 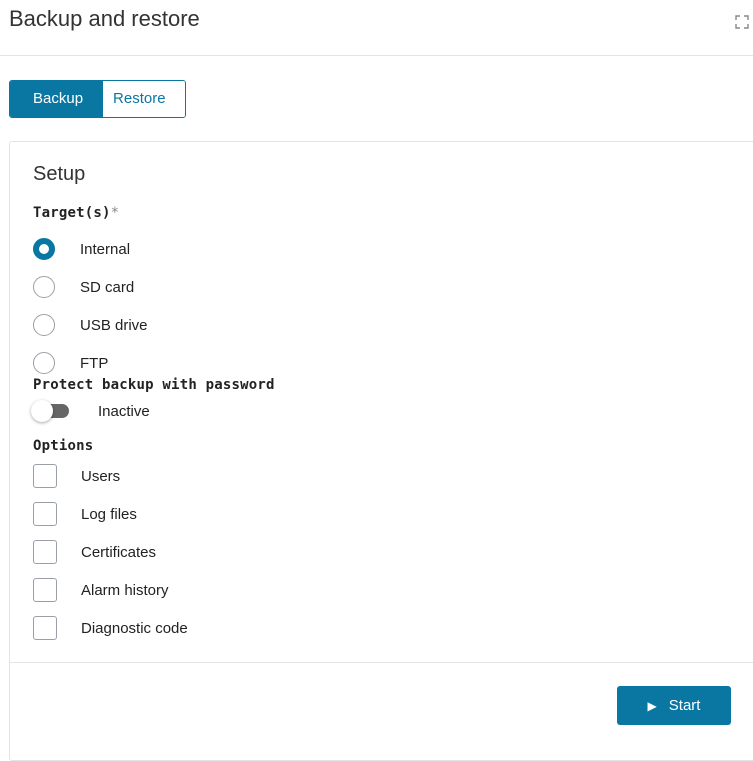 I want to click on target-option-ftp: FTP, so click(x=70, y=363).